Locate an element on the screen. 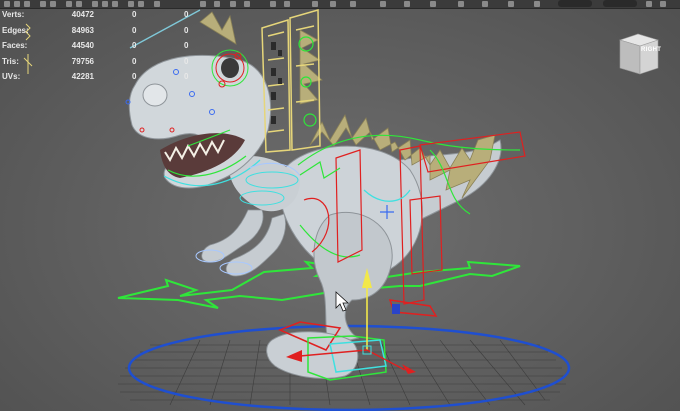  face-control-glyphs is located at coordinates (276, 83).